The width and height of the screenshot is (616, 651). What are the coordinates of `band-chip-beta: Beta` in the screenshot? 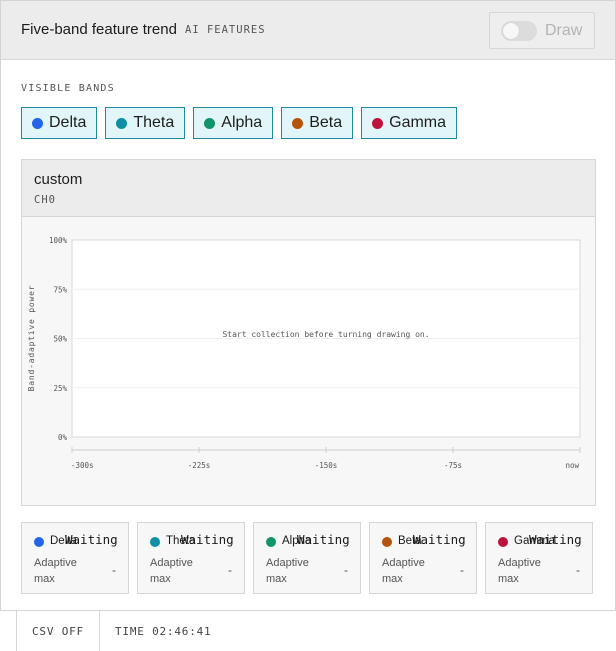 It's located at (317, 123).